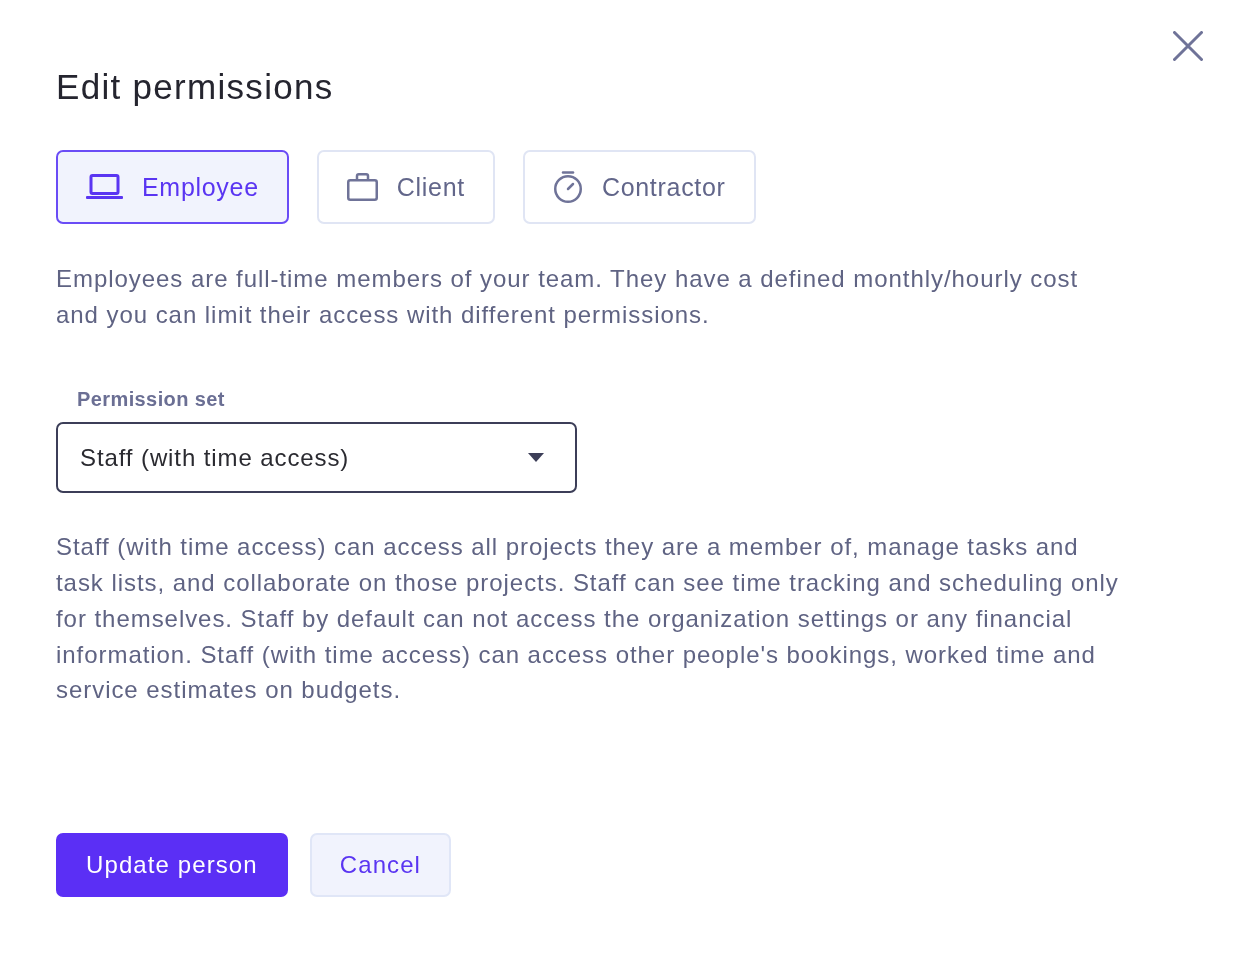  I want to click on close-icon, so click(1188, 46).